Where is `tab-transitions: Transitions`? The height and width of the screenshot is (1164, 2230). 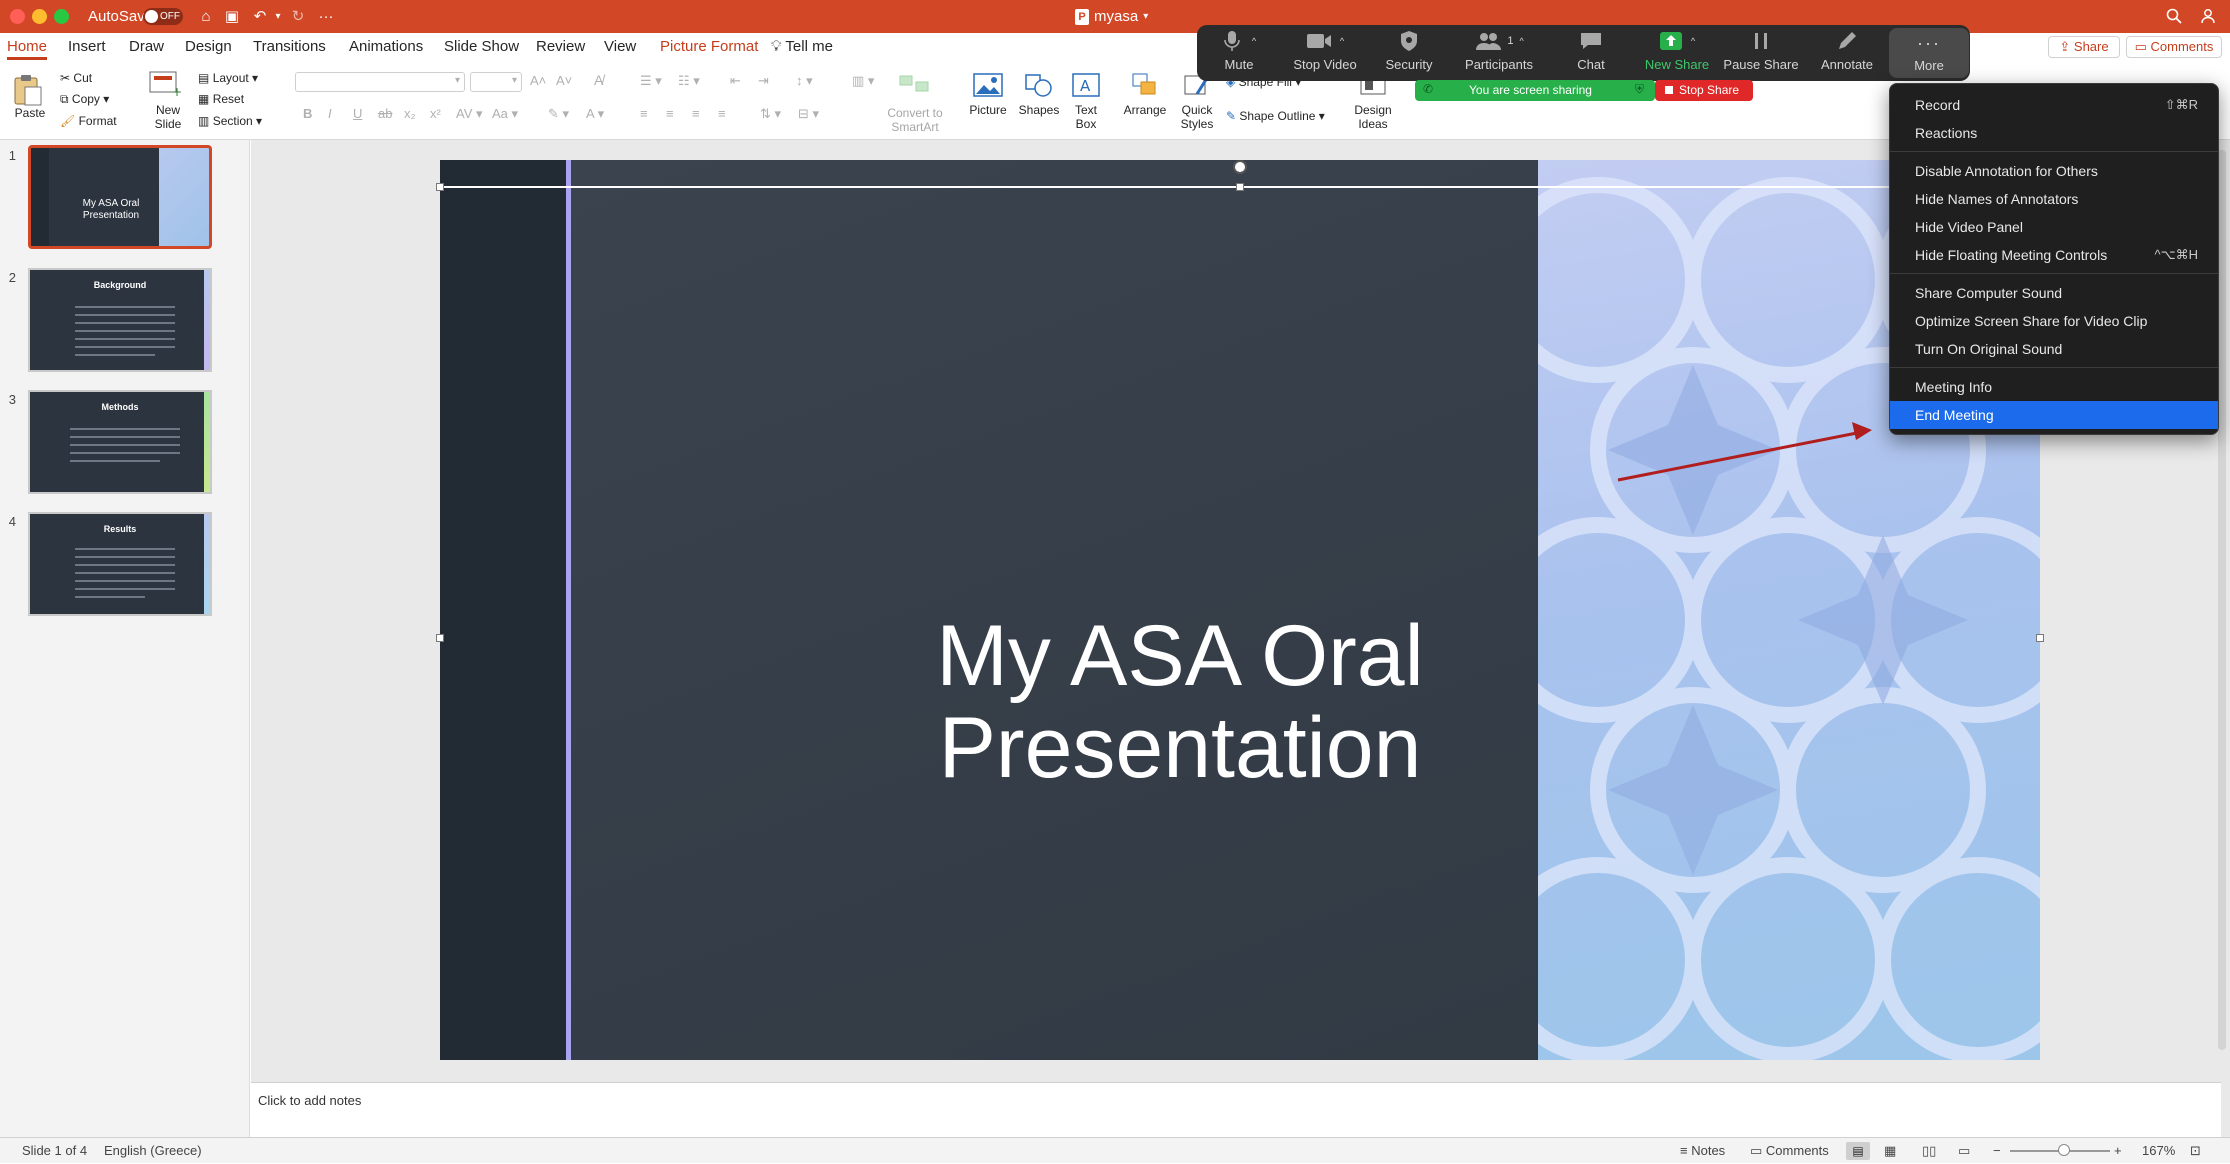 tab-transitions: Transitions is located at coordinates (289, 46).